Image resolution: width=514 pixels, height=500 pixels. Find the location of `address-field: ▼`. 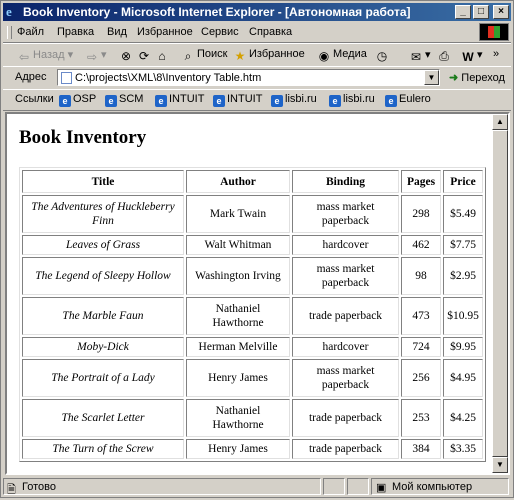

address-field: ▼ is located at coordinates (248, 77).